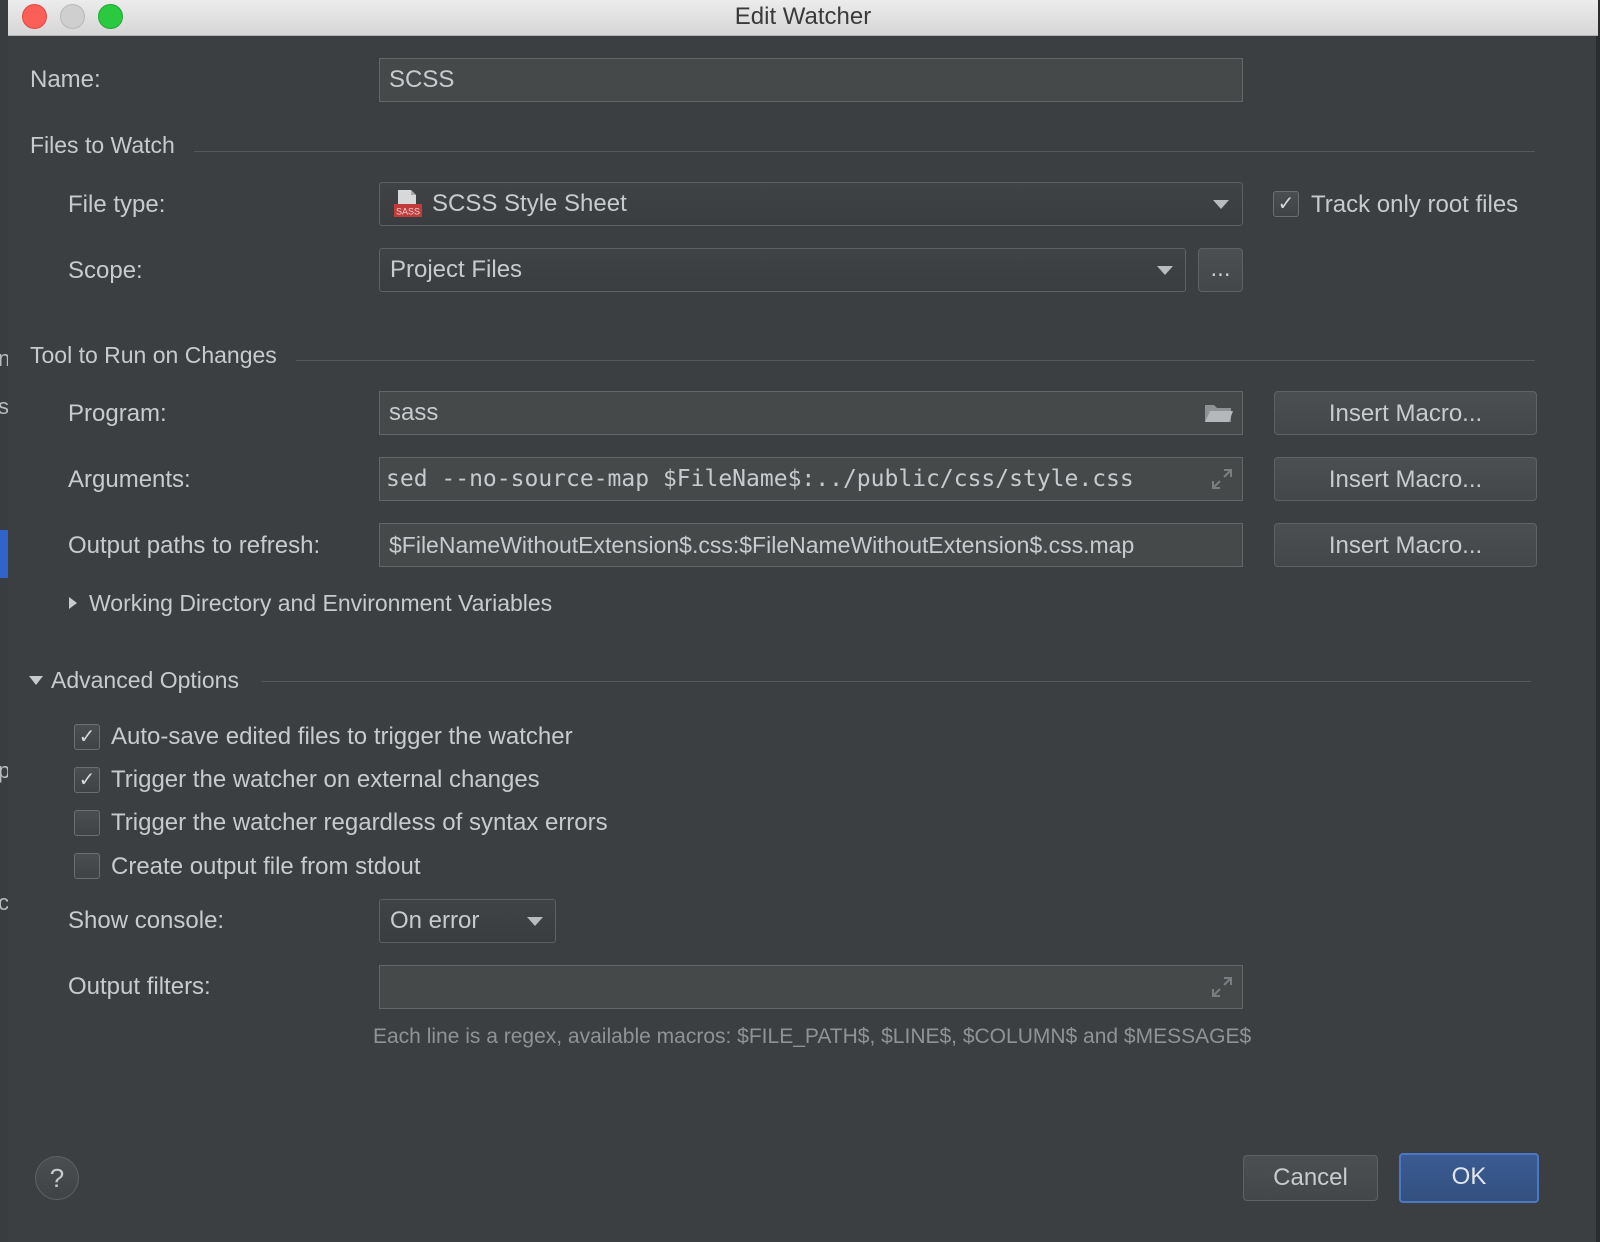 The image size is (1600, 1242). Describe the element at coordinates (1286, 204) in the screenshot. I see `track-root-checkbox: ✓` at that location.